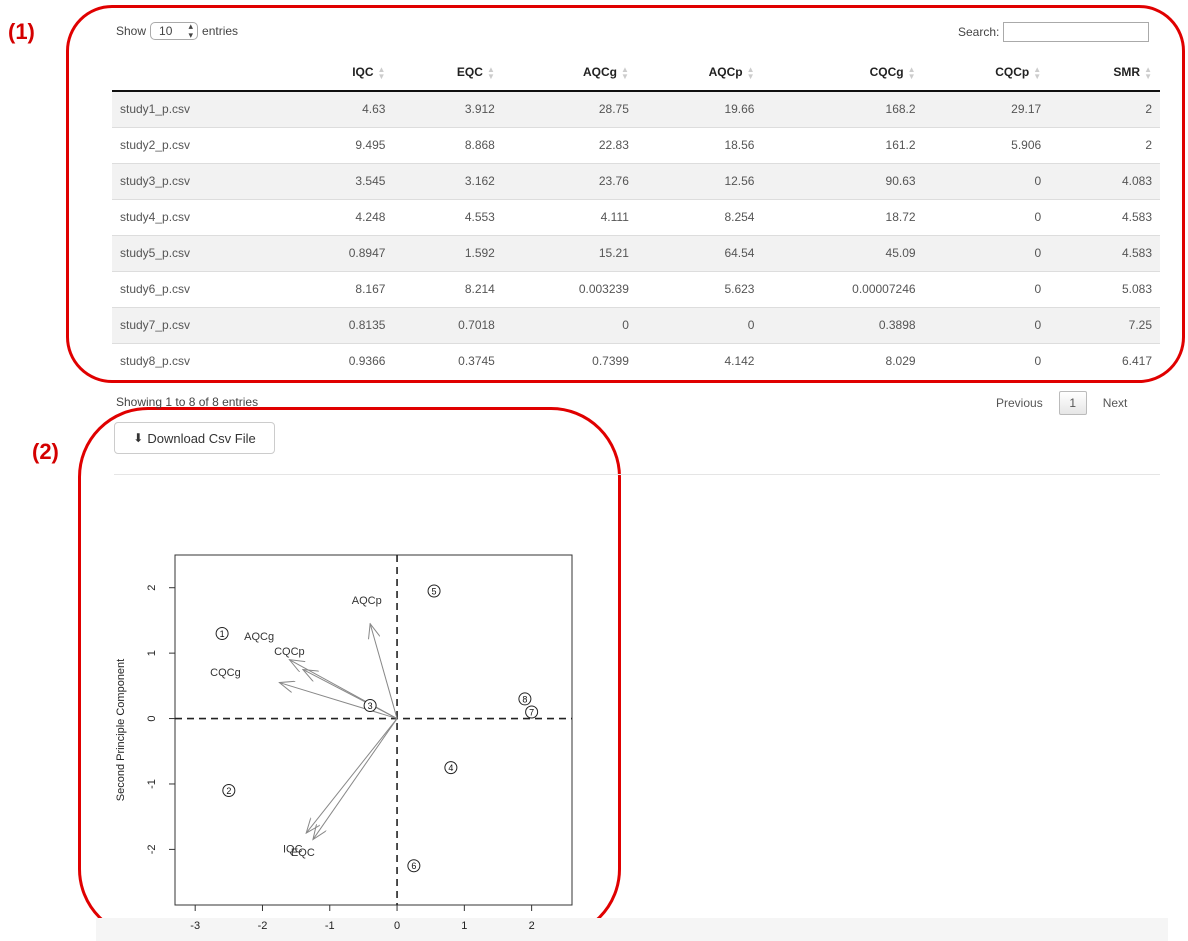  Describe the element at coordinates (464, 926) in the screenshot. I see `x-tick-label: 1` at that location.